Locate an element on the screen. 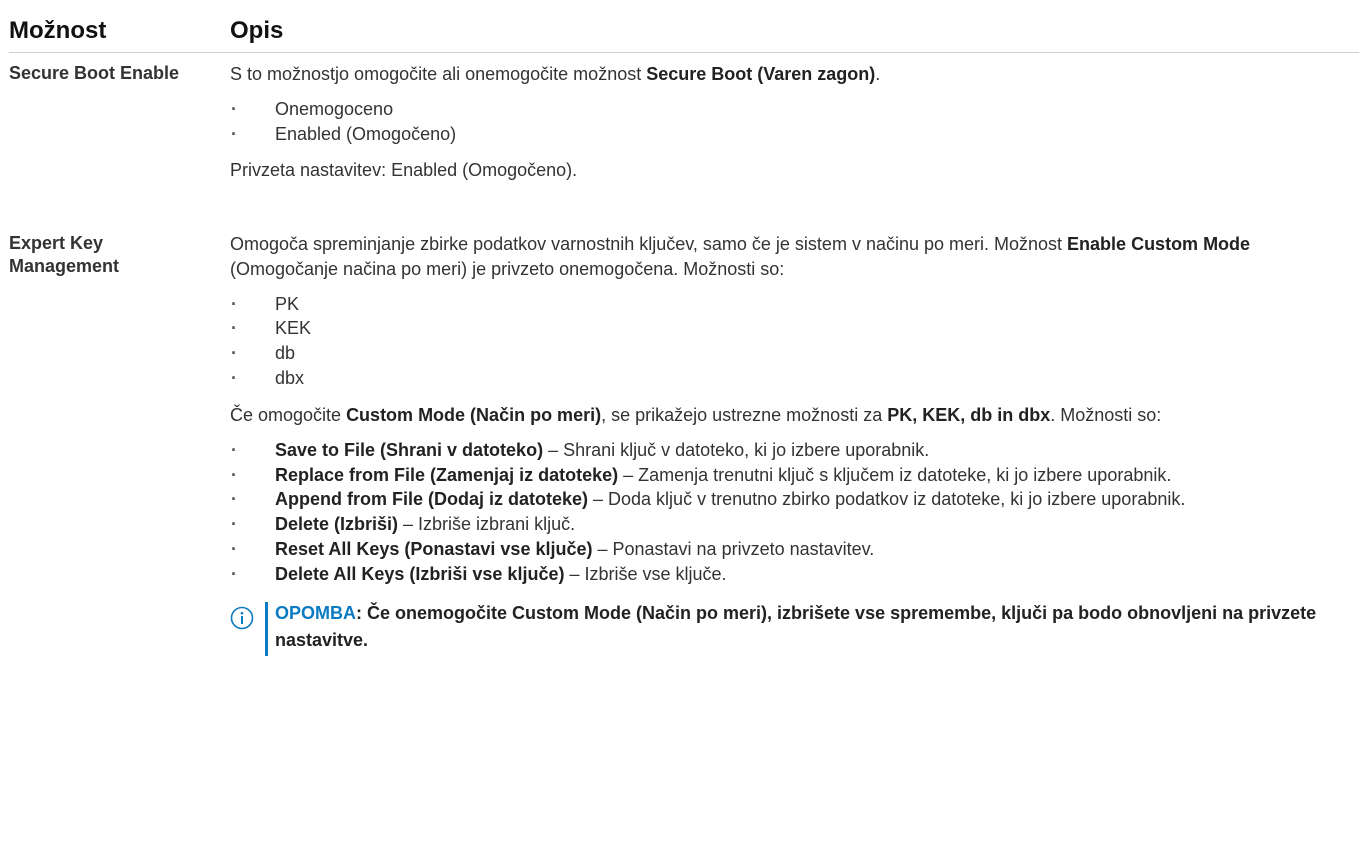  list-item: db is located at coordinates (795, 353).